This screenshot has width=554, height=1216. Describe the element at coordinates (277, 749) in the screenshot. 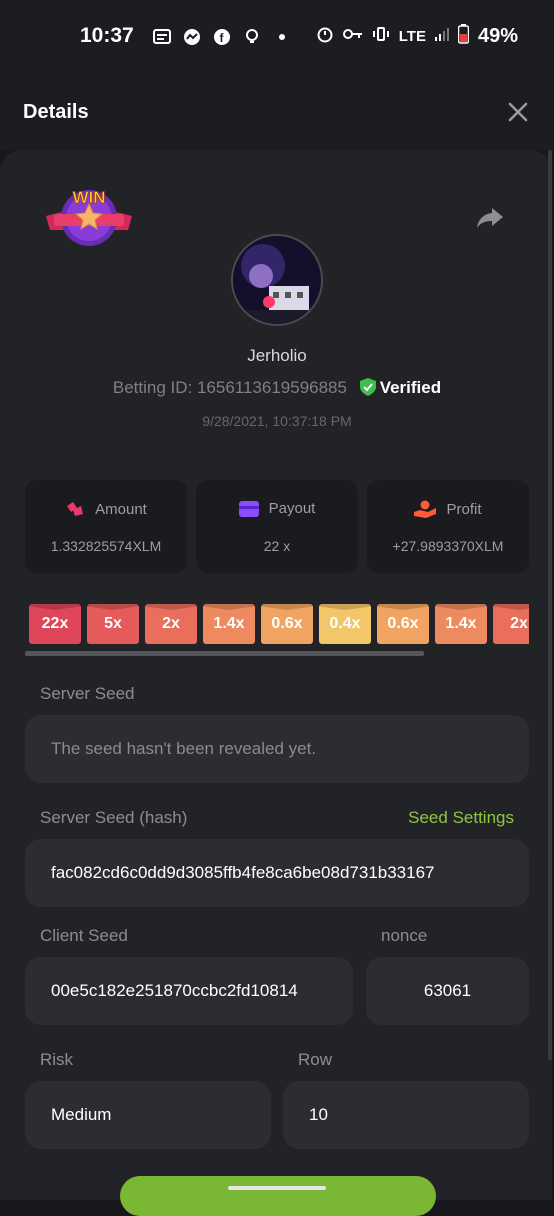

I see `server-seed-field: The seed hasn't been revealed yet.` at that location.